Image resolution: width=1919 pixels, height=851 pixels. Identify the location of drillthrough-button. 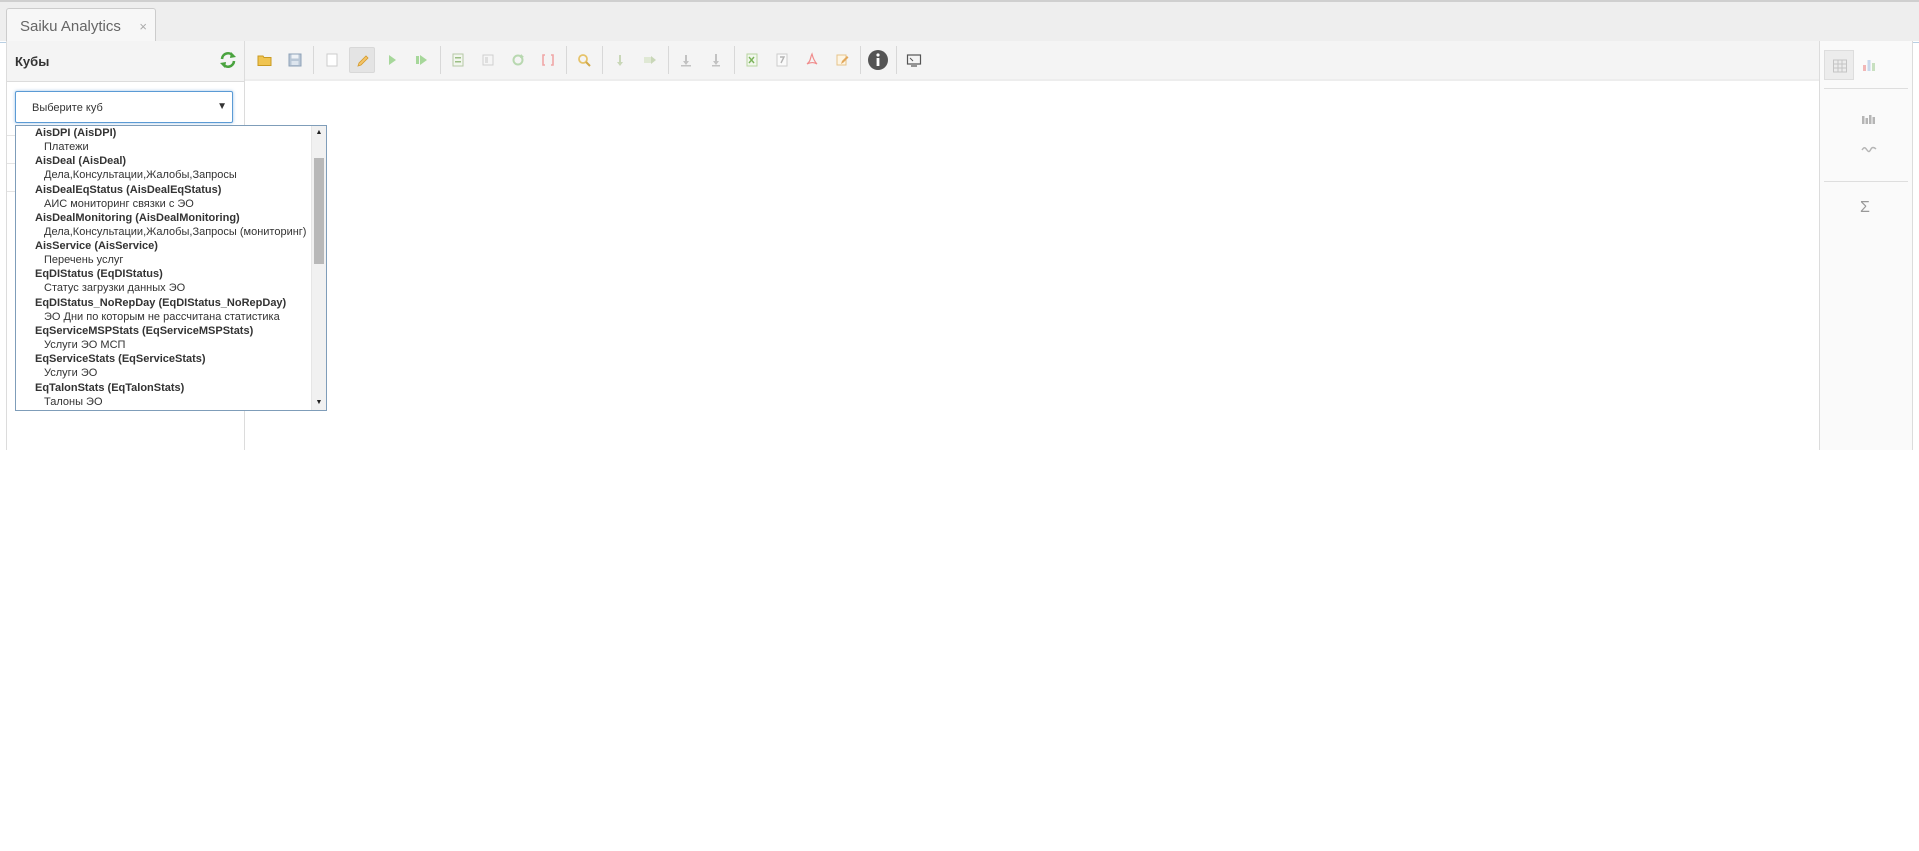
(620, 60).